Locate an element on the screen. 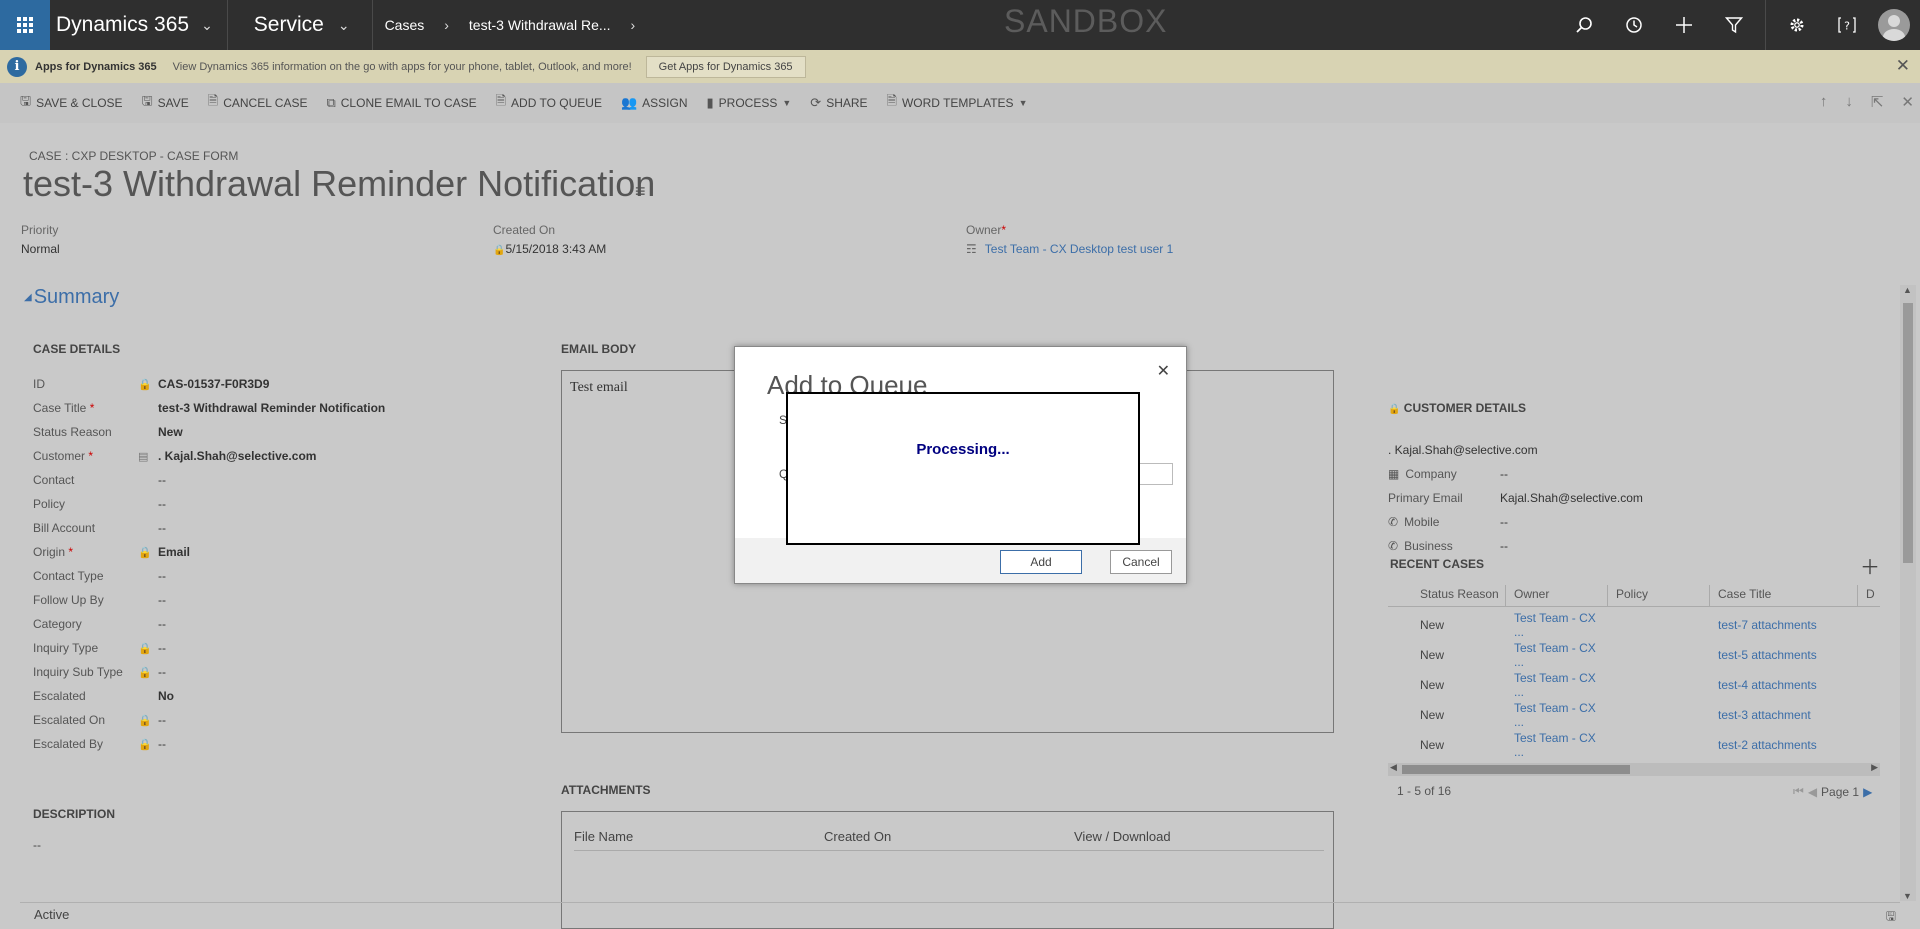 Image resolution: width=1920 pixels, height=929 pixels. save-close-button: 🖫 SAVE & CLOSE is located at coordinates (71, 103).